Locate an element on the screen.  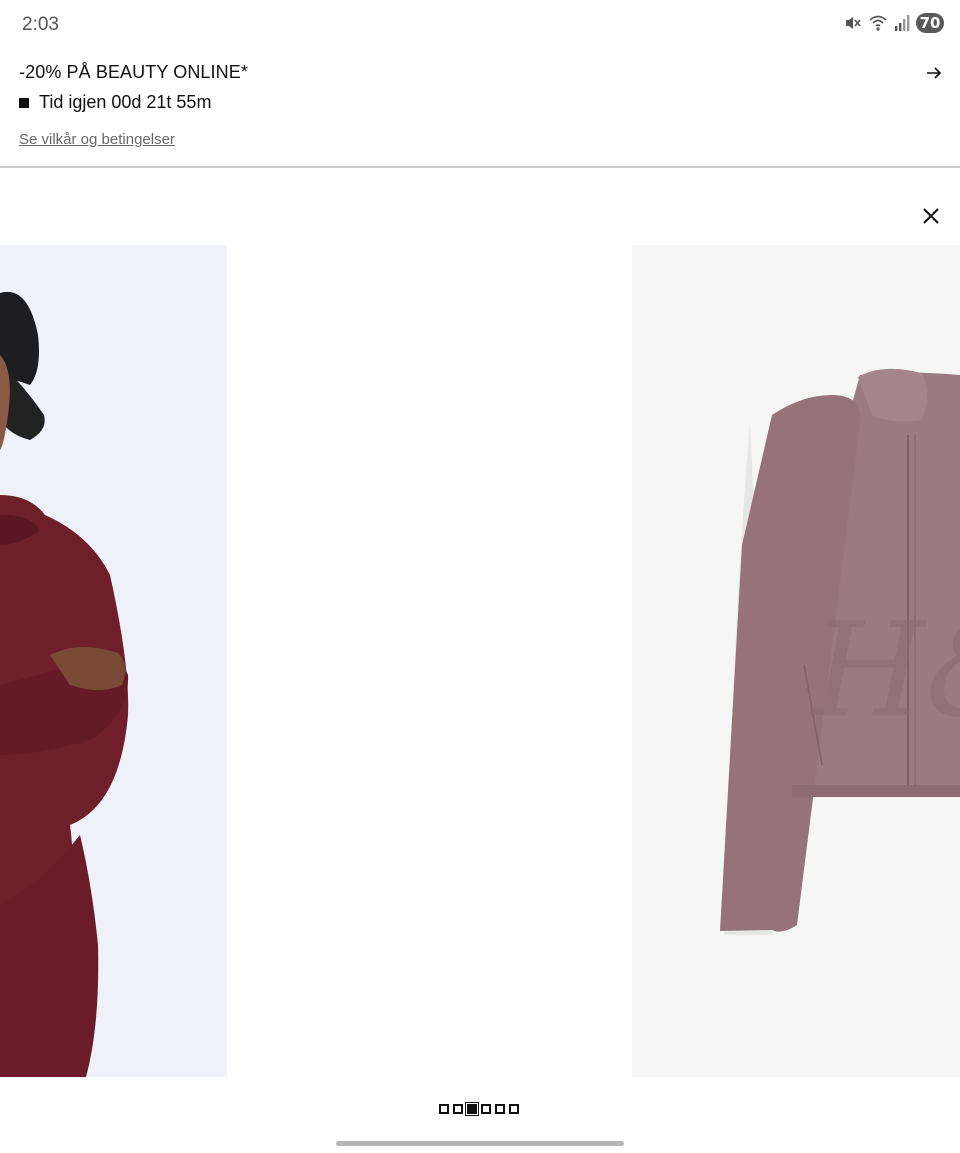
svg-text: H&M is located at coordinates (885, 670).